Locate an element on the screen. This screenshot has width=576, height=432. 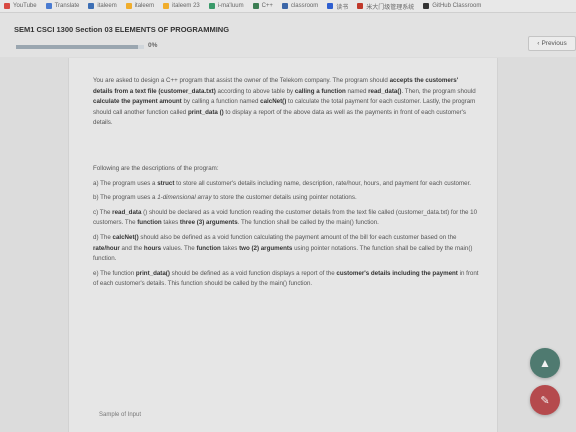
text: and the is located at coordinates (131, 248).